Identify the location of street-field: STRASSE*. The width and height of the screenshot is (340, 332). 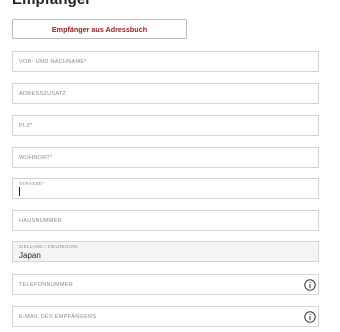
(165, 188).